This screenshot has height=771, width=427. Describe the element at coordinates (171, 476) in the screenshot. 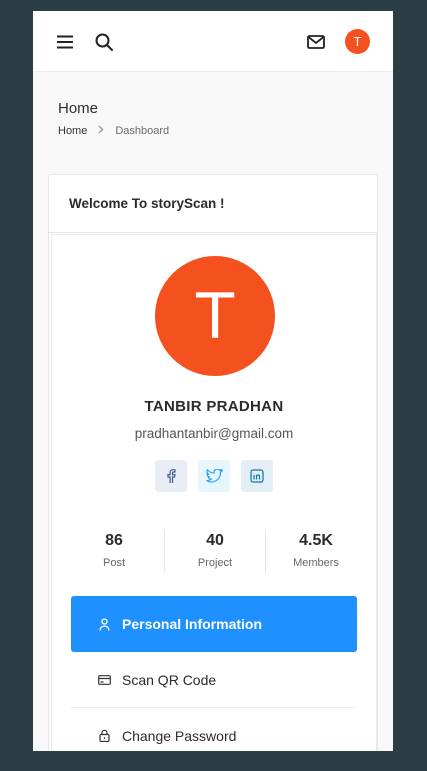

I see `facebook-icon` at that location.